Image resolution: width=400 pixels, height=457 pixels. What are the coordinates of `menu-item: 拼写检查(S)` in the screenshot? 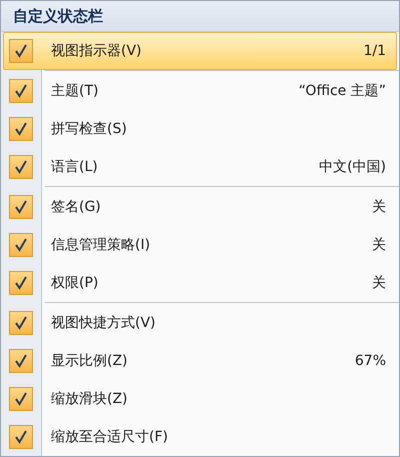 It's located at (200, 129).